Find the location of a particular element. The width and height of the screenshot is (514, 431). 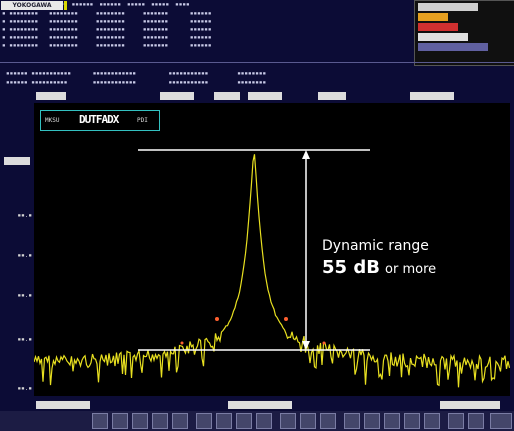

marker-label: MKSU is located at coordinates (52, 120).